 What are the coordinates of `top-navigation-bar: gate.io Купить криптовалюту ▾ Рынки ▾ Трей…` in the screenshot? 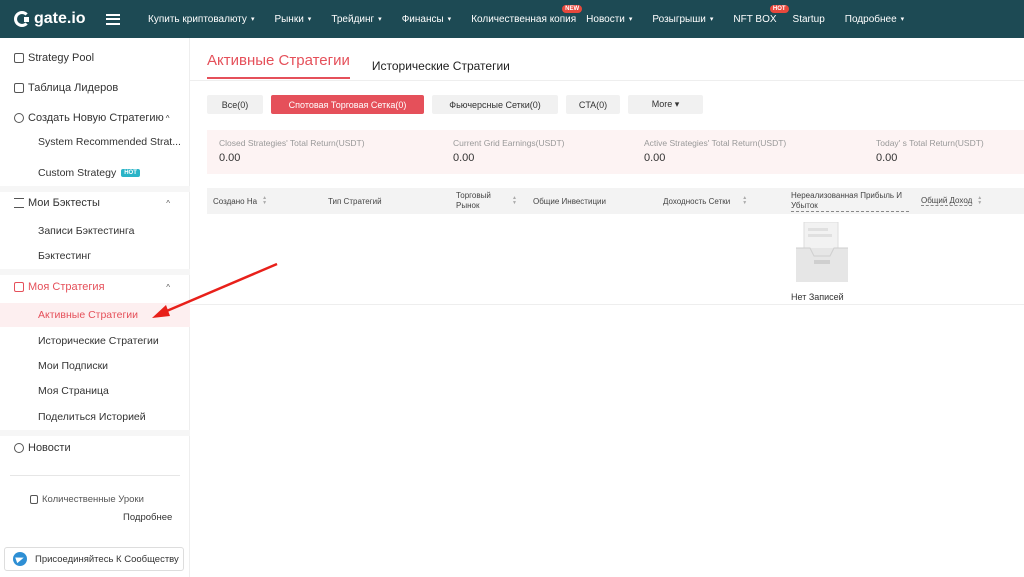 It's located at (512, 19).